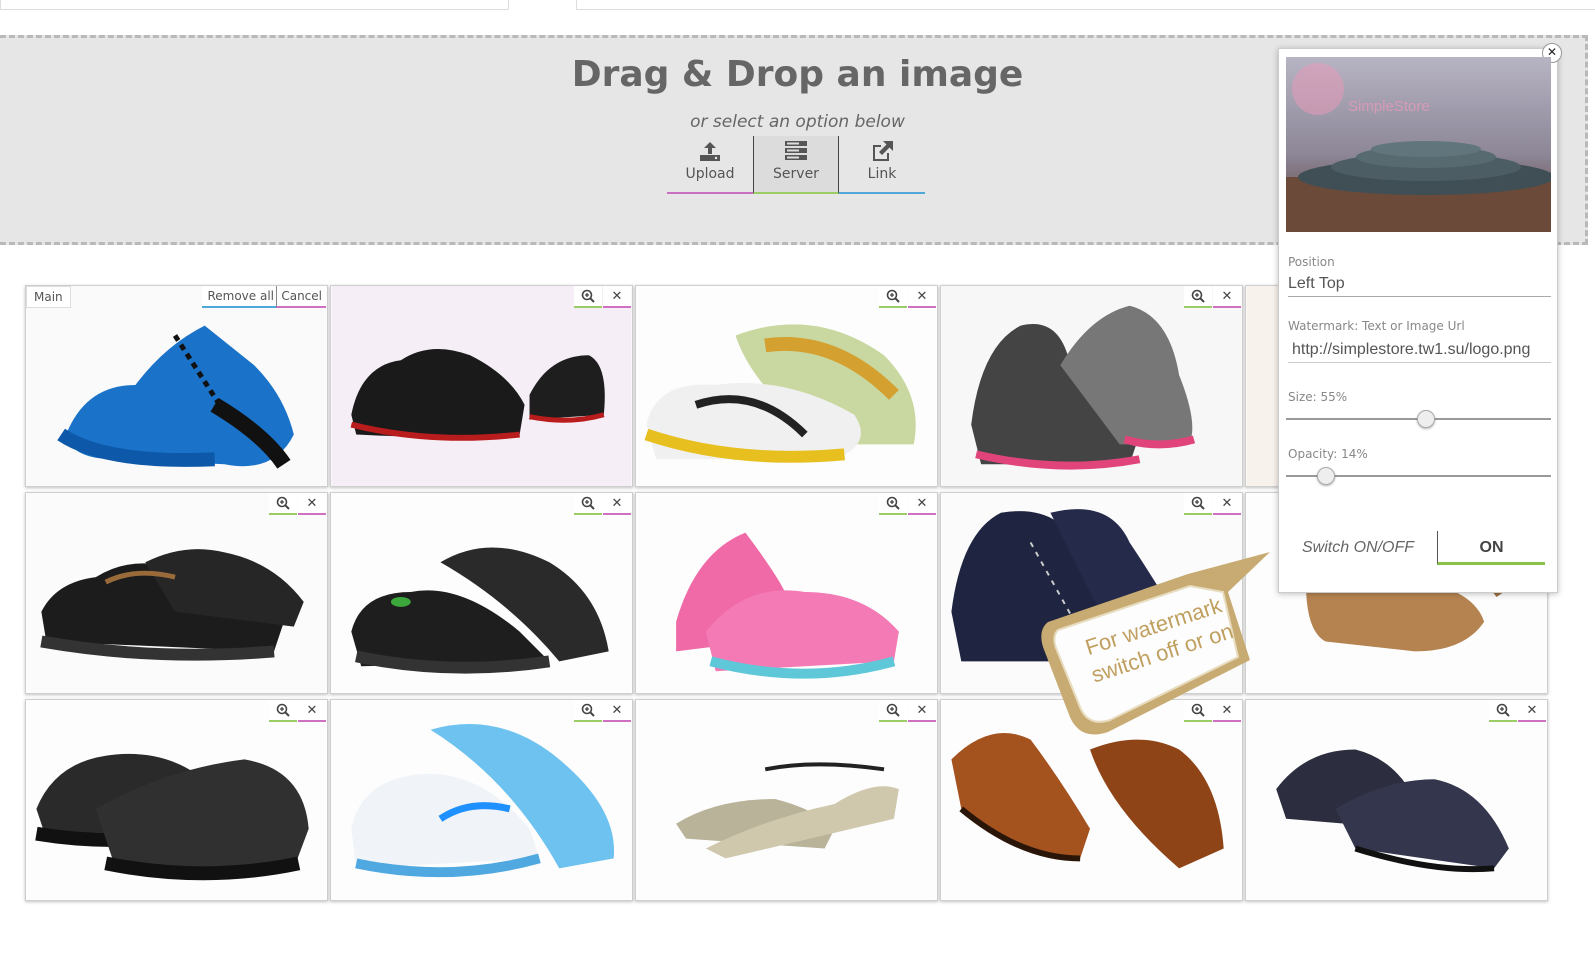 The height and width of the screenshot is (972, 1595). Describe the element at coordinates (254, 5) in the screenshot. I see `top-field-left` at that location.